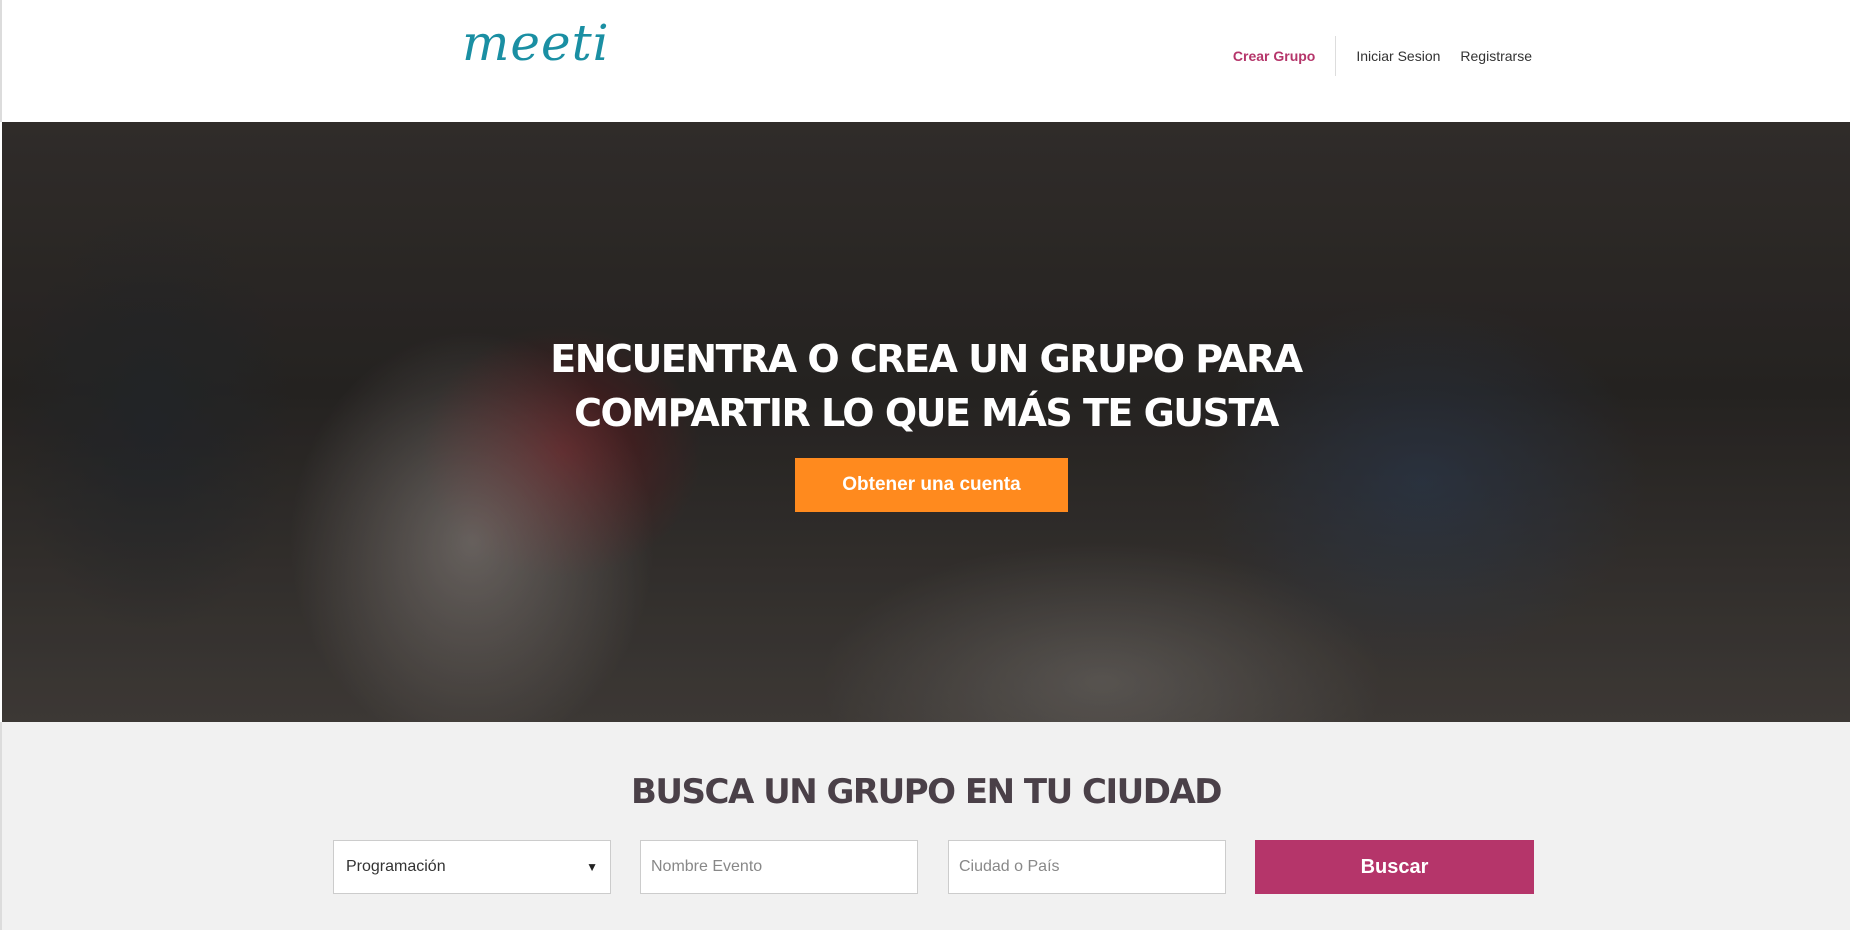 This screenshot has width=1850, height=930. What do you see at coordinates (536, 43) in the screenshot?
I see `logo: meeti` at bounding box center [536, 43].